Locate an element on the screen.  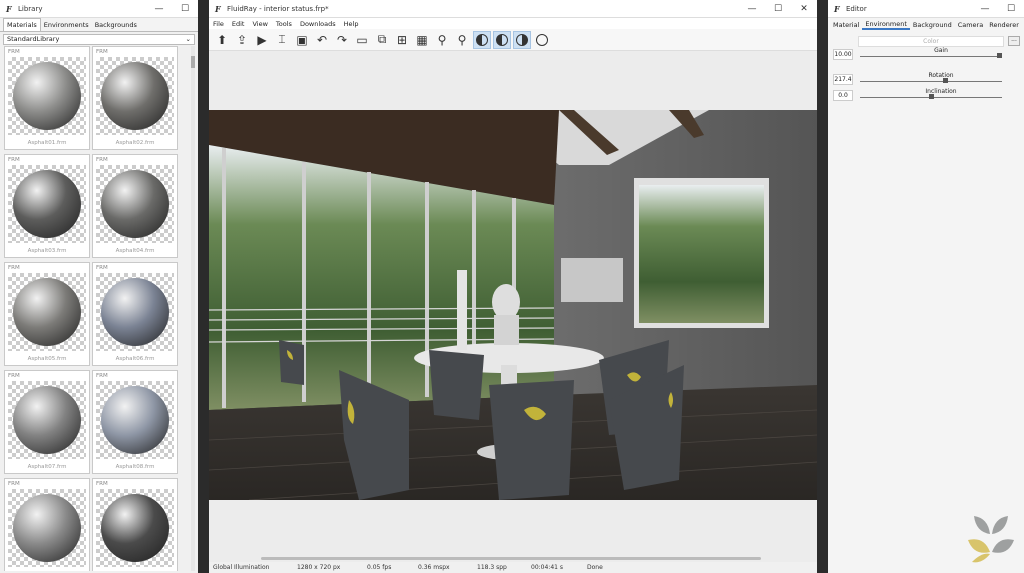
inclination-slider-knob is located at coordinates (931, 96).